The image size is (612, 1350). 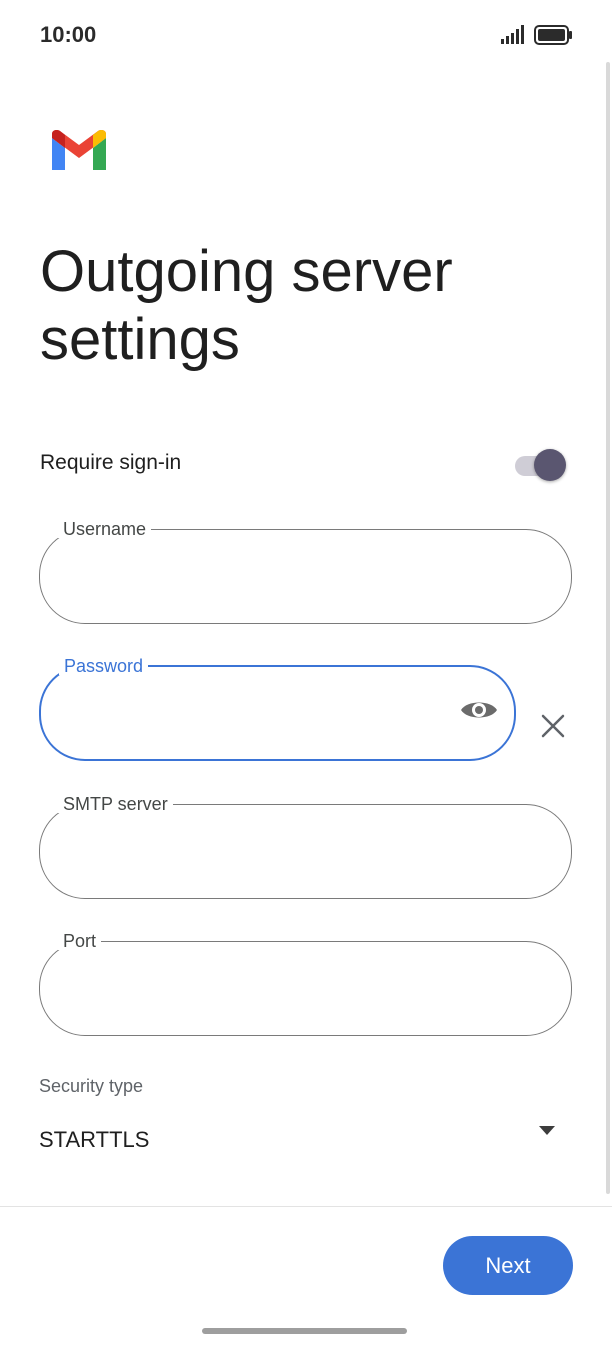 I want to click on port-label: Port, so click(x=80, y=941).